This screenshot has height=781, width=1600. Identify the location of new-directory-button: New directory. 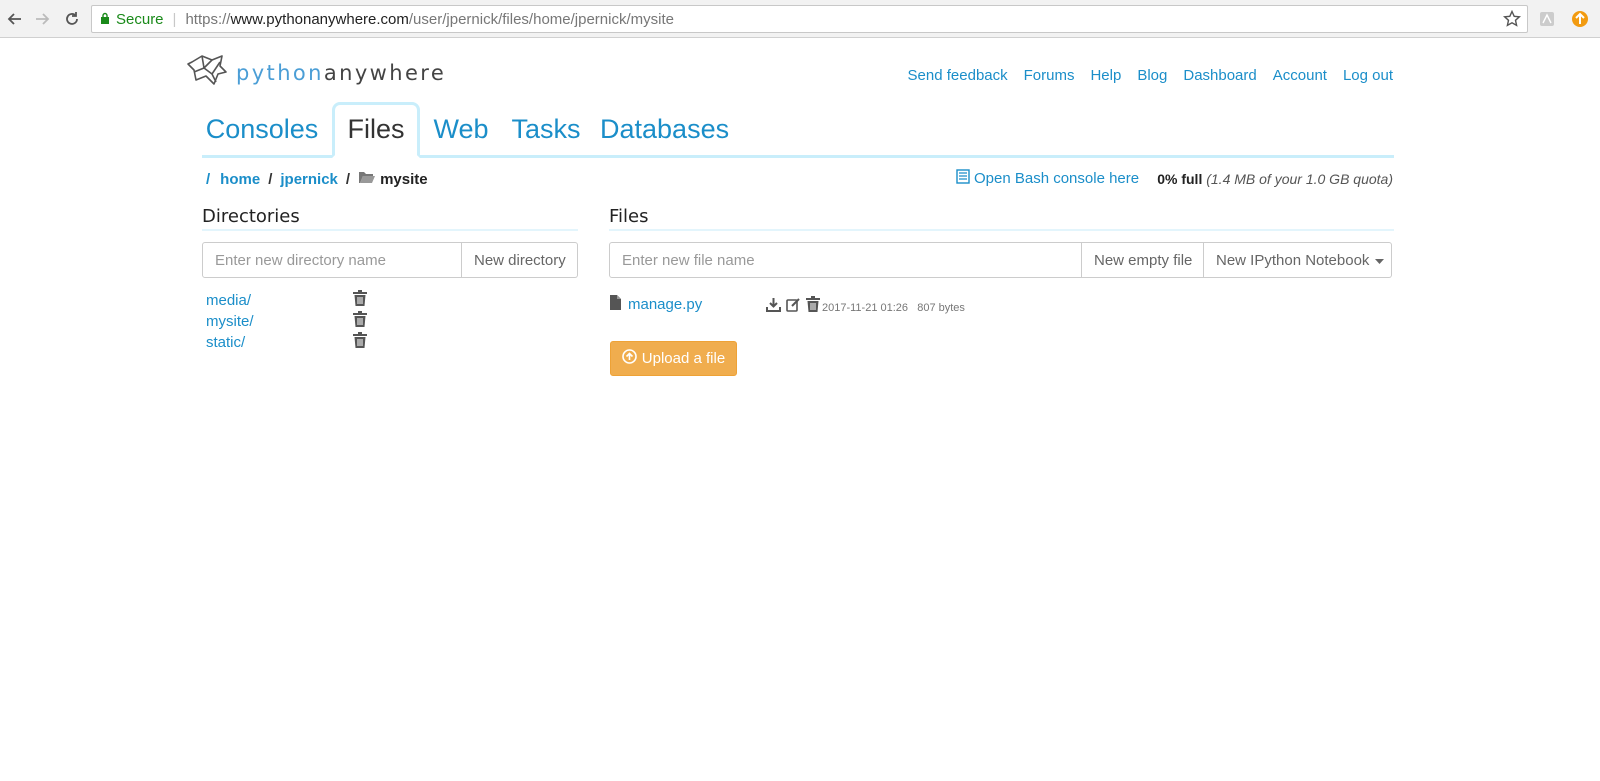
(520, 260).